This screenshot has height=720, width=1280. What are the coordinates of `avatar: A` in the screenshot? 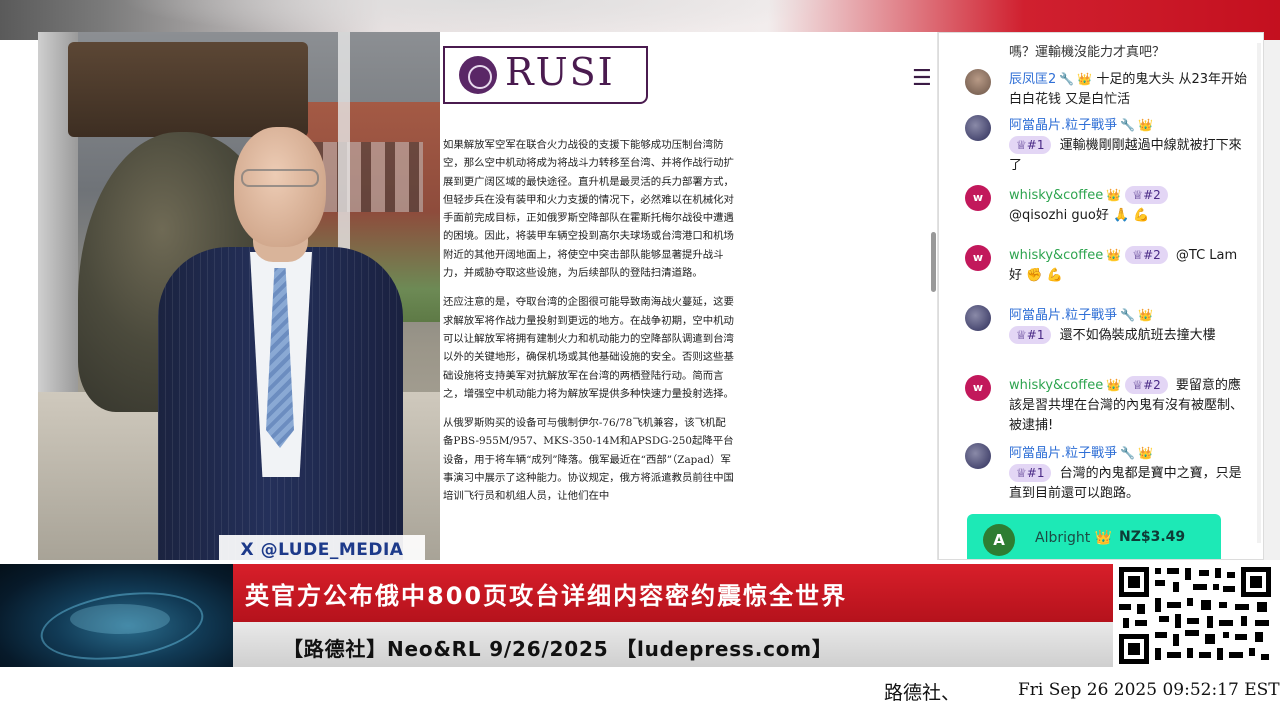 It's located at (999, 540).